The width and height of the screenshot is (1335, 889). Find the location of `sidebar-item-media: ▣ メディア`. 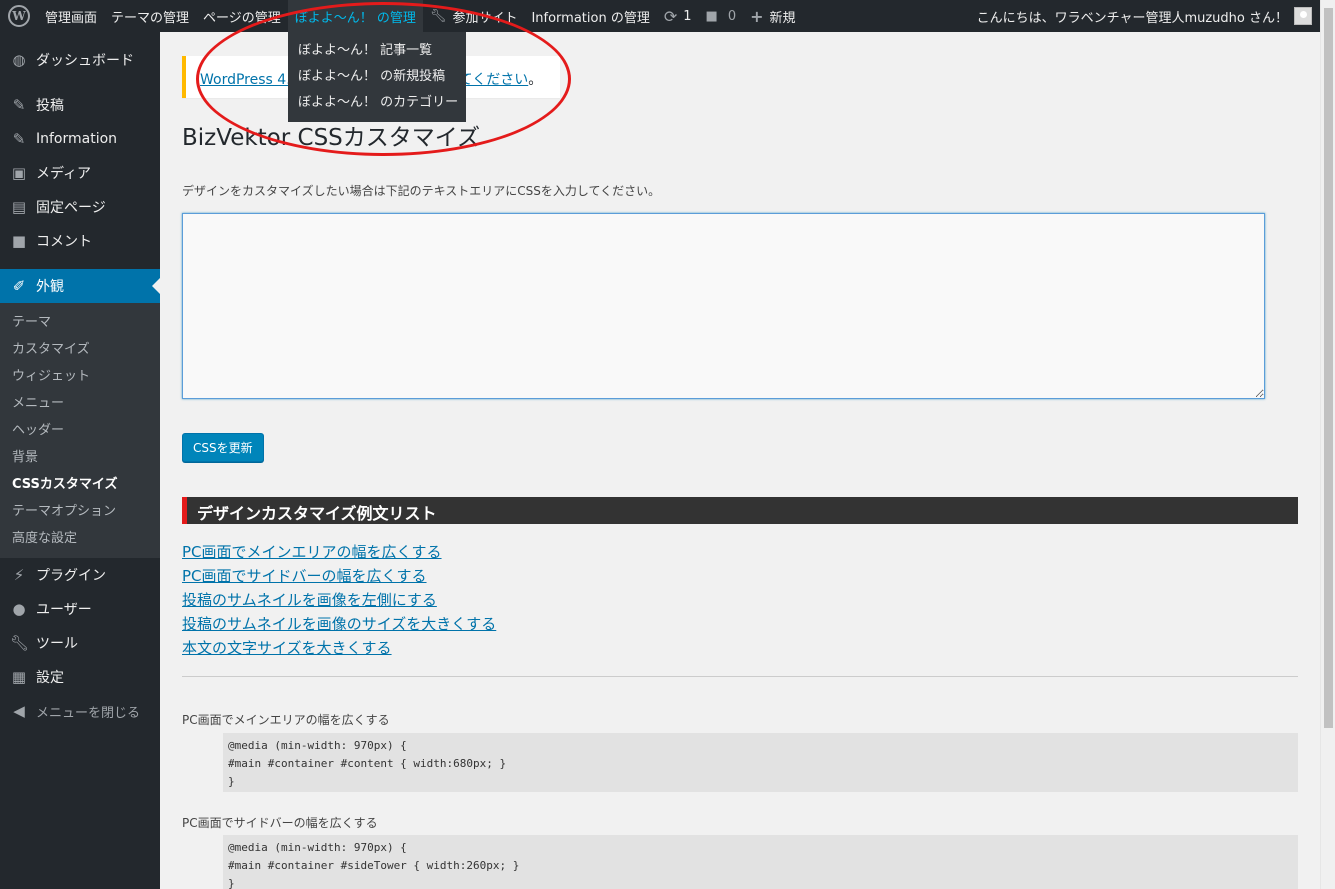

sidebar-item-media: ▣ メディア is located at coordinates (80, 173).